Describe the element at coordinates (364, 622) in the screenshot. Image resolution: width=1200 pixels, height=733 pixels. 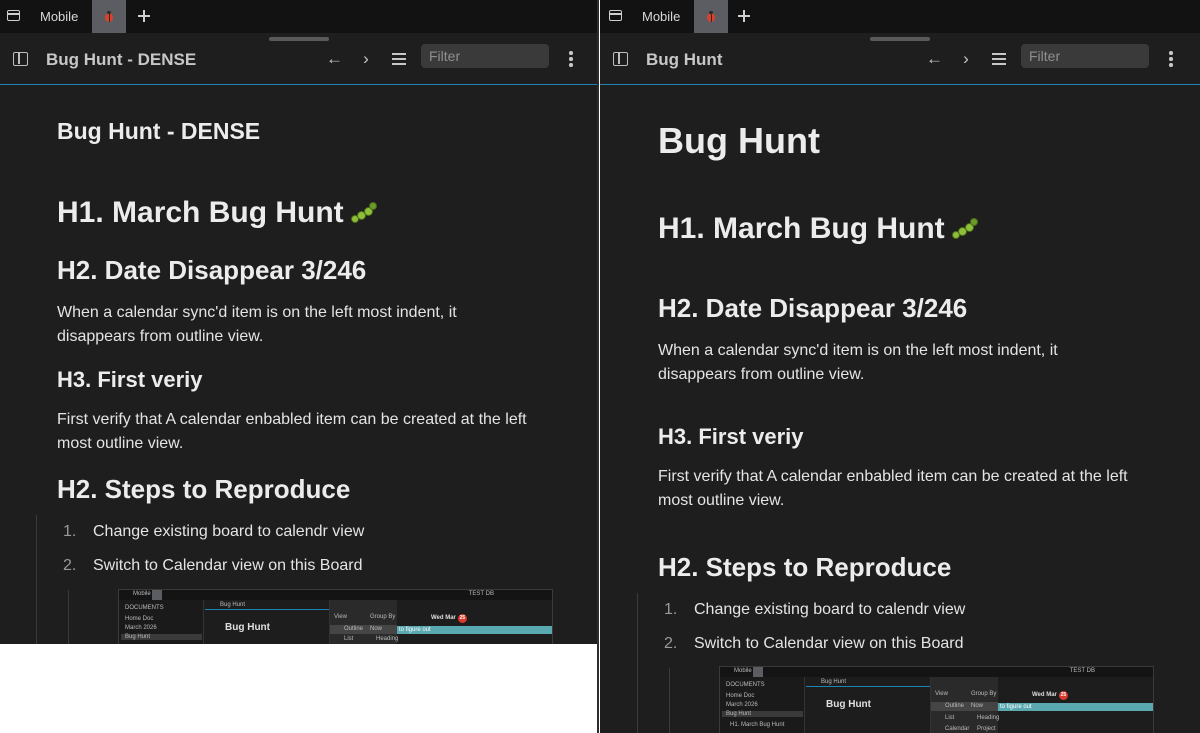
I see `shot-views: View Group By Outline Now List Heading` at that location.